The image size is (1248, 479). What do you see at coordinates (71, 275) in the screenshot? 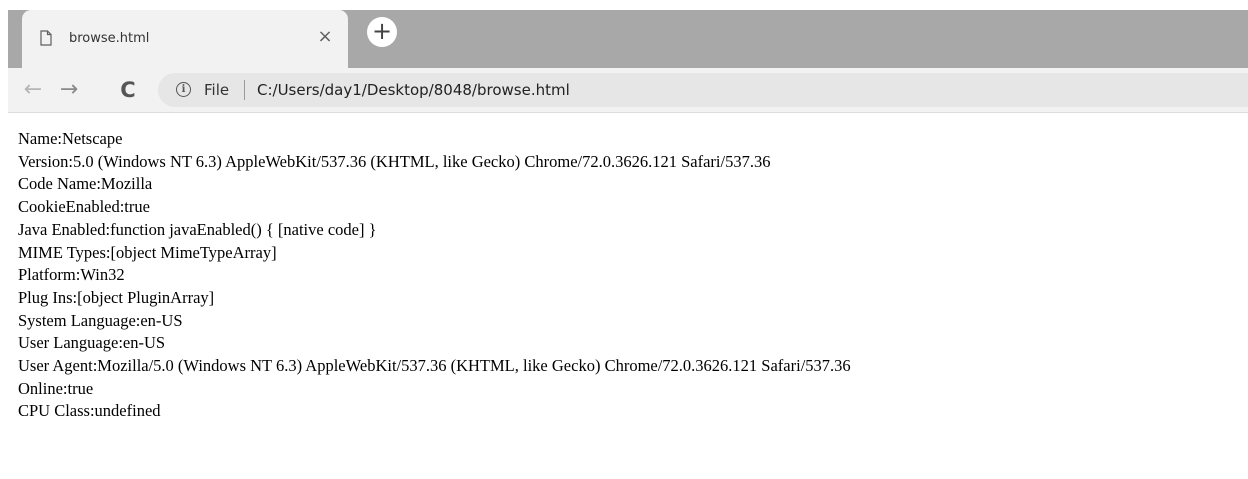
I see `navigator-platform-line: Platform:Win32` at bounding box center [71, 275].